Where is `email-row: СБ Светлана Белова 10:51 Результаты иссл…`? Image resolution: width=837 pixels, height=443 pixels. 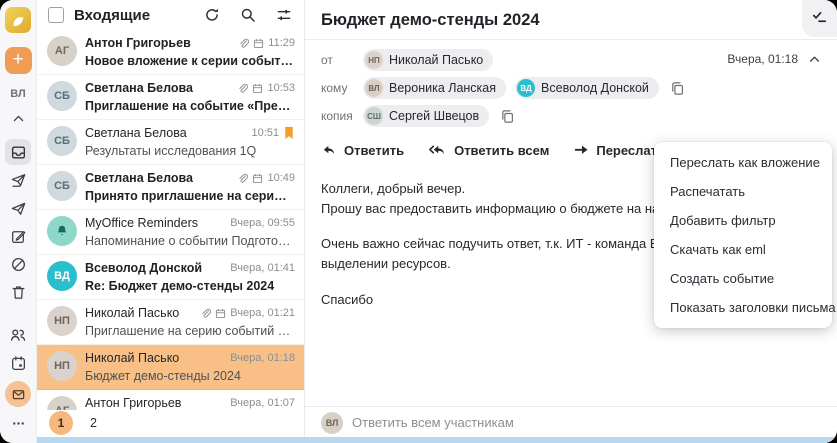 email-row: СБ Светлана Белова 10:51 Результаты иссл… is located at coordinates (170, 142).